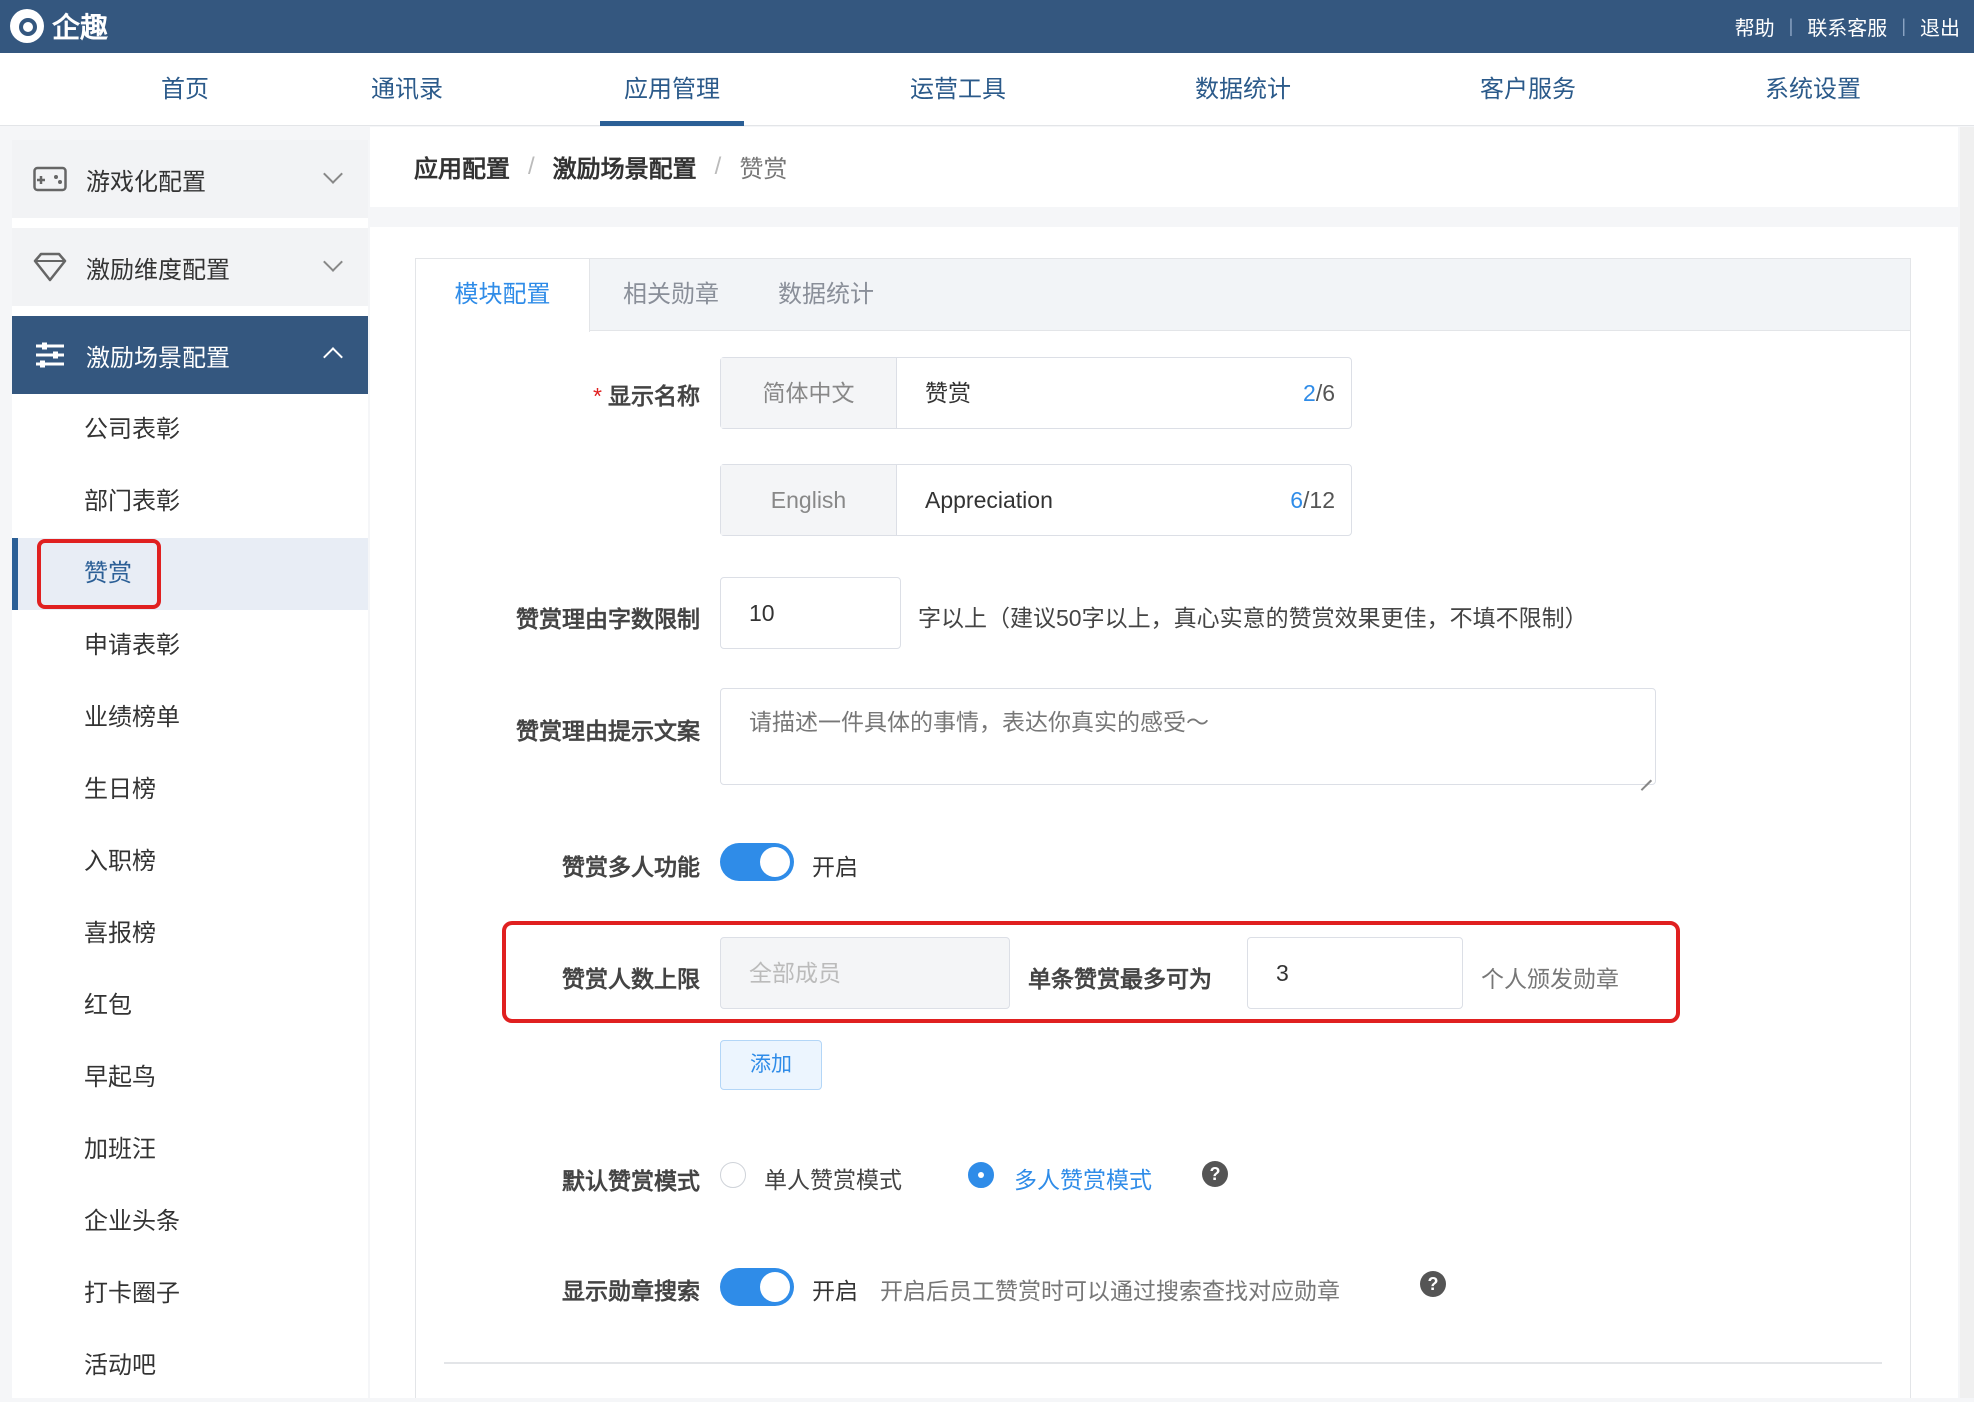 The width and height of the screenshot is (1974, 1402). What do you see at coordinates (190, 1150) in the screenshot?
I see `sidebar-item-overtime: 加班汪` at bounding box center [190, 1150].